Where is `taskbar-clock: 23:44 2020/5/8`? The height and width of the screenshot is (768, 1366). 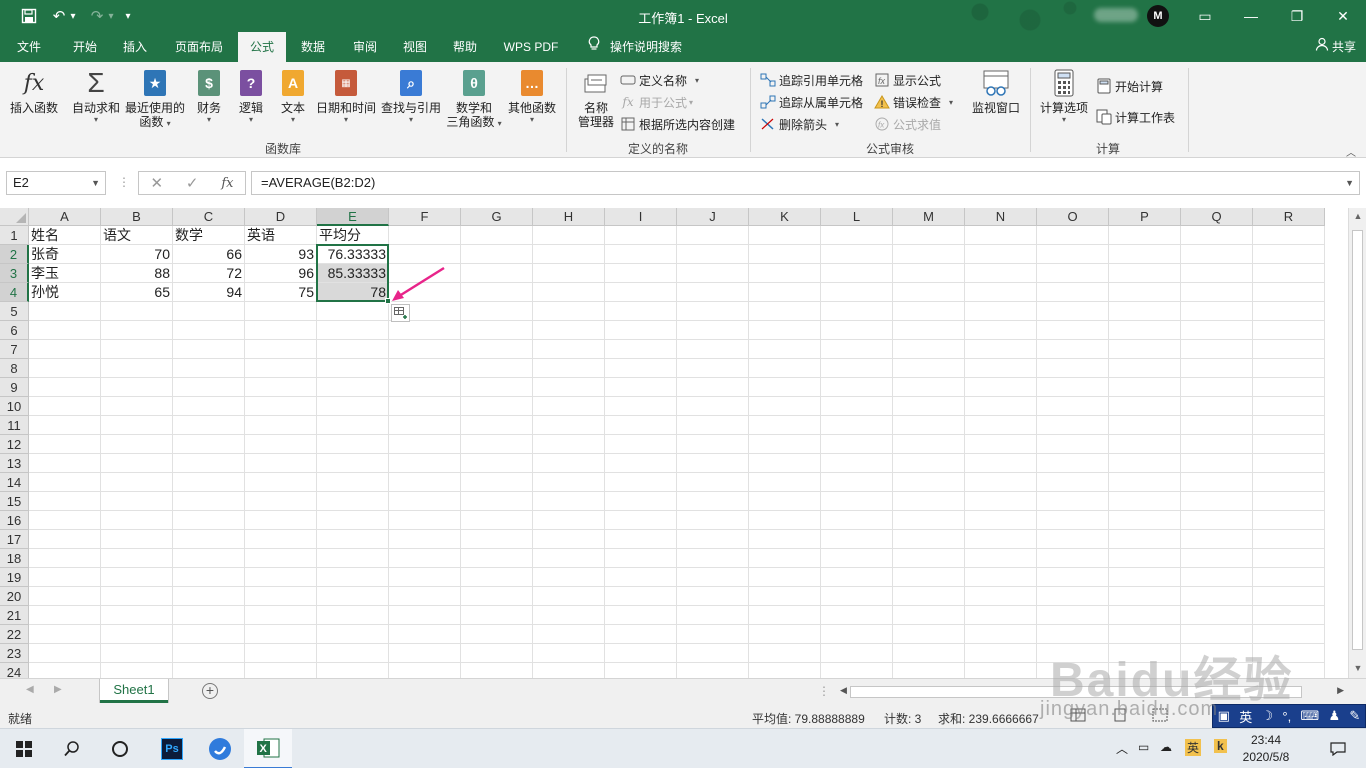
taskbar-clock: 23:44 2020/5/8 is located at coordinates (1266, 749).